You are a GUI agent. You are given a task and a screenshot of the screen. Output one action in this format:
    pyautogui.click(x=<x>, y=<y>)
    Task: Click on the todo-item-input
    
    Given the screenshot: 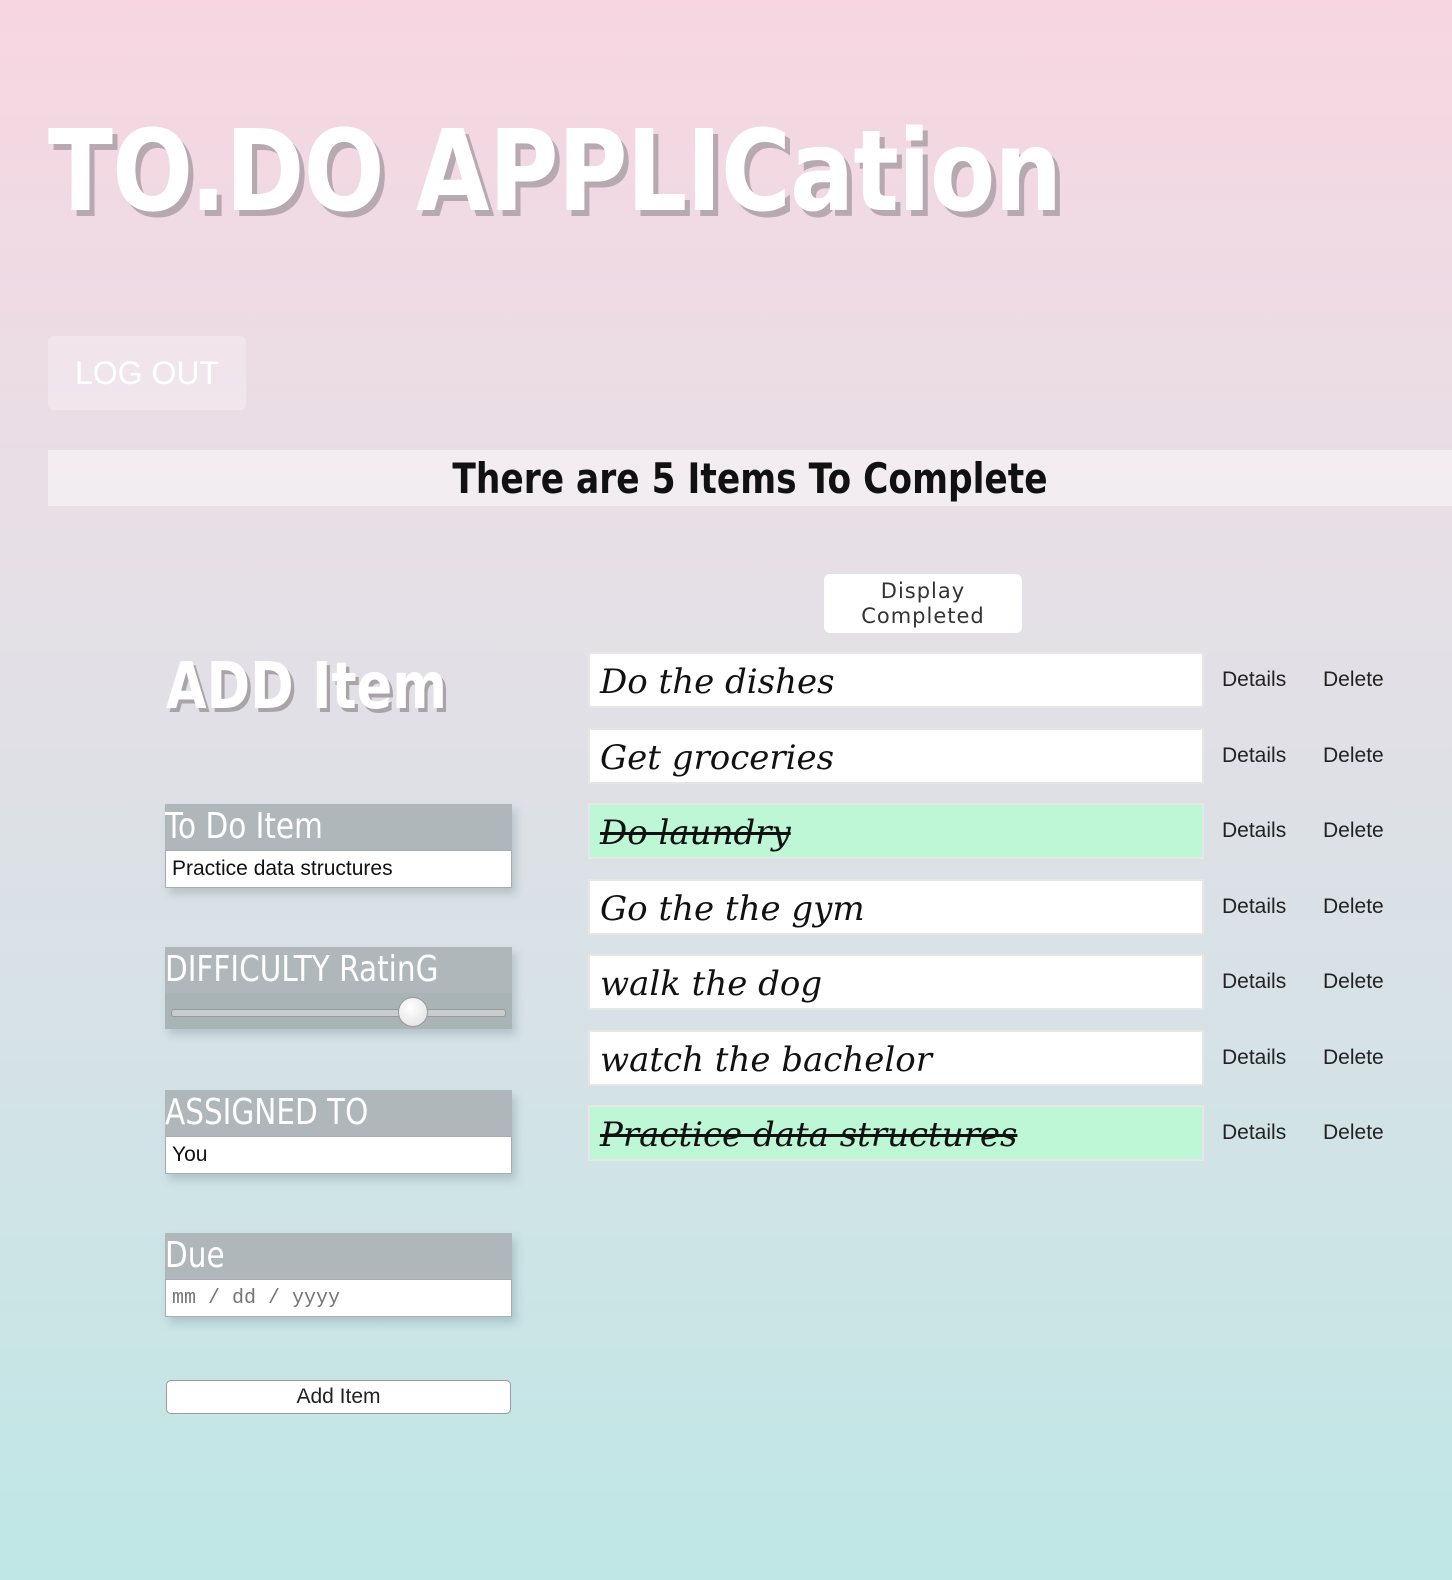 What is the action you would take?
    pyautogui.click(x=338, y=869)
    